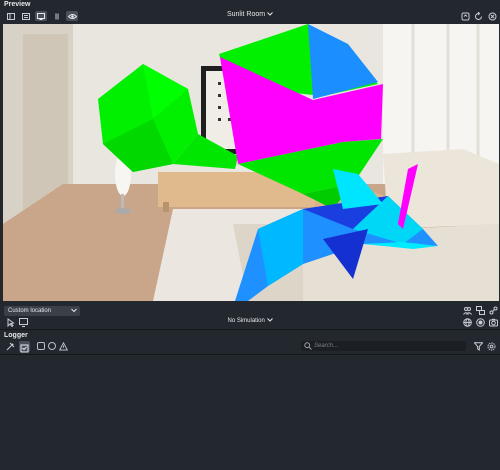 The image size is (500, 470). What do you see at coordinates (492, 16) in the screenshot?
I see `close-icon` at bounding box center [492, 16].